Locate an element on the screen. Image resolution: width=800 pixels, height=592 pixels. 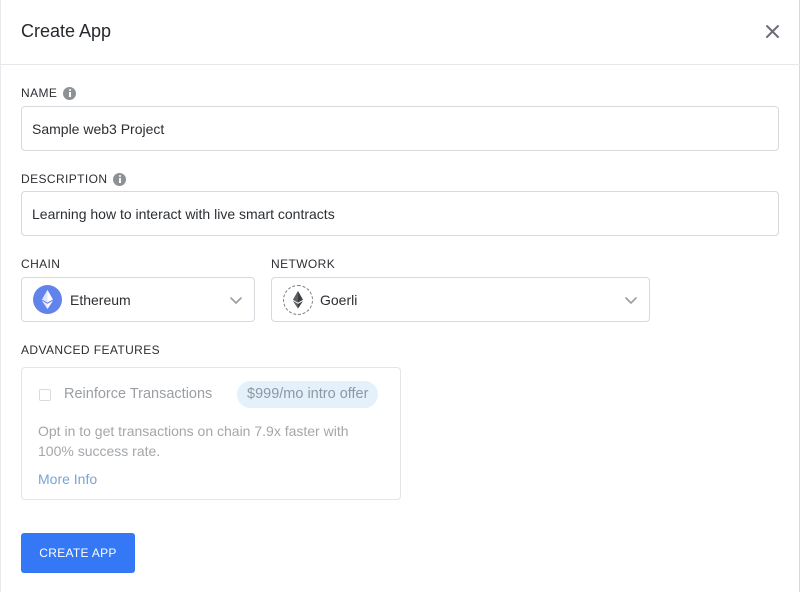
modal-title: Create App is located at coordinates (66, 31).